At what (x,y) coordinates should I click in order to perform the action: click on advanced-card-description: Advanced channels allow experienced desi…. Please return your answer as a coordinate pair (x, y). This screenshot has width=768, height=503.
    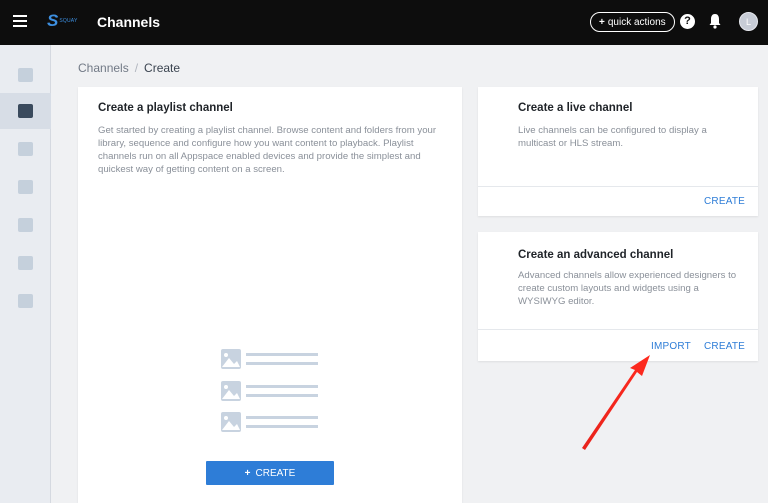
    Looking at the image, I should click on (627, 288).